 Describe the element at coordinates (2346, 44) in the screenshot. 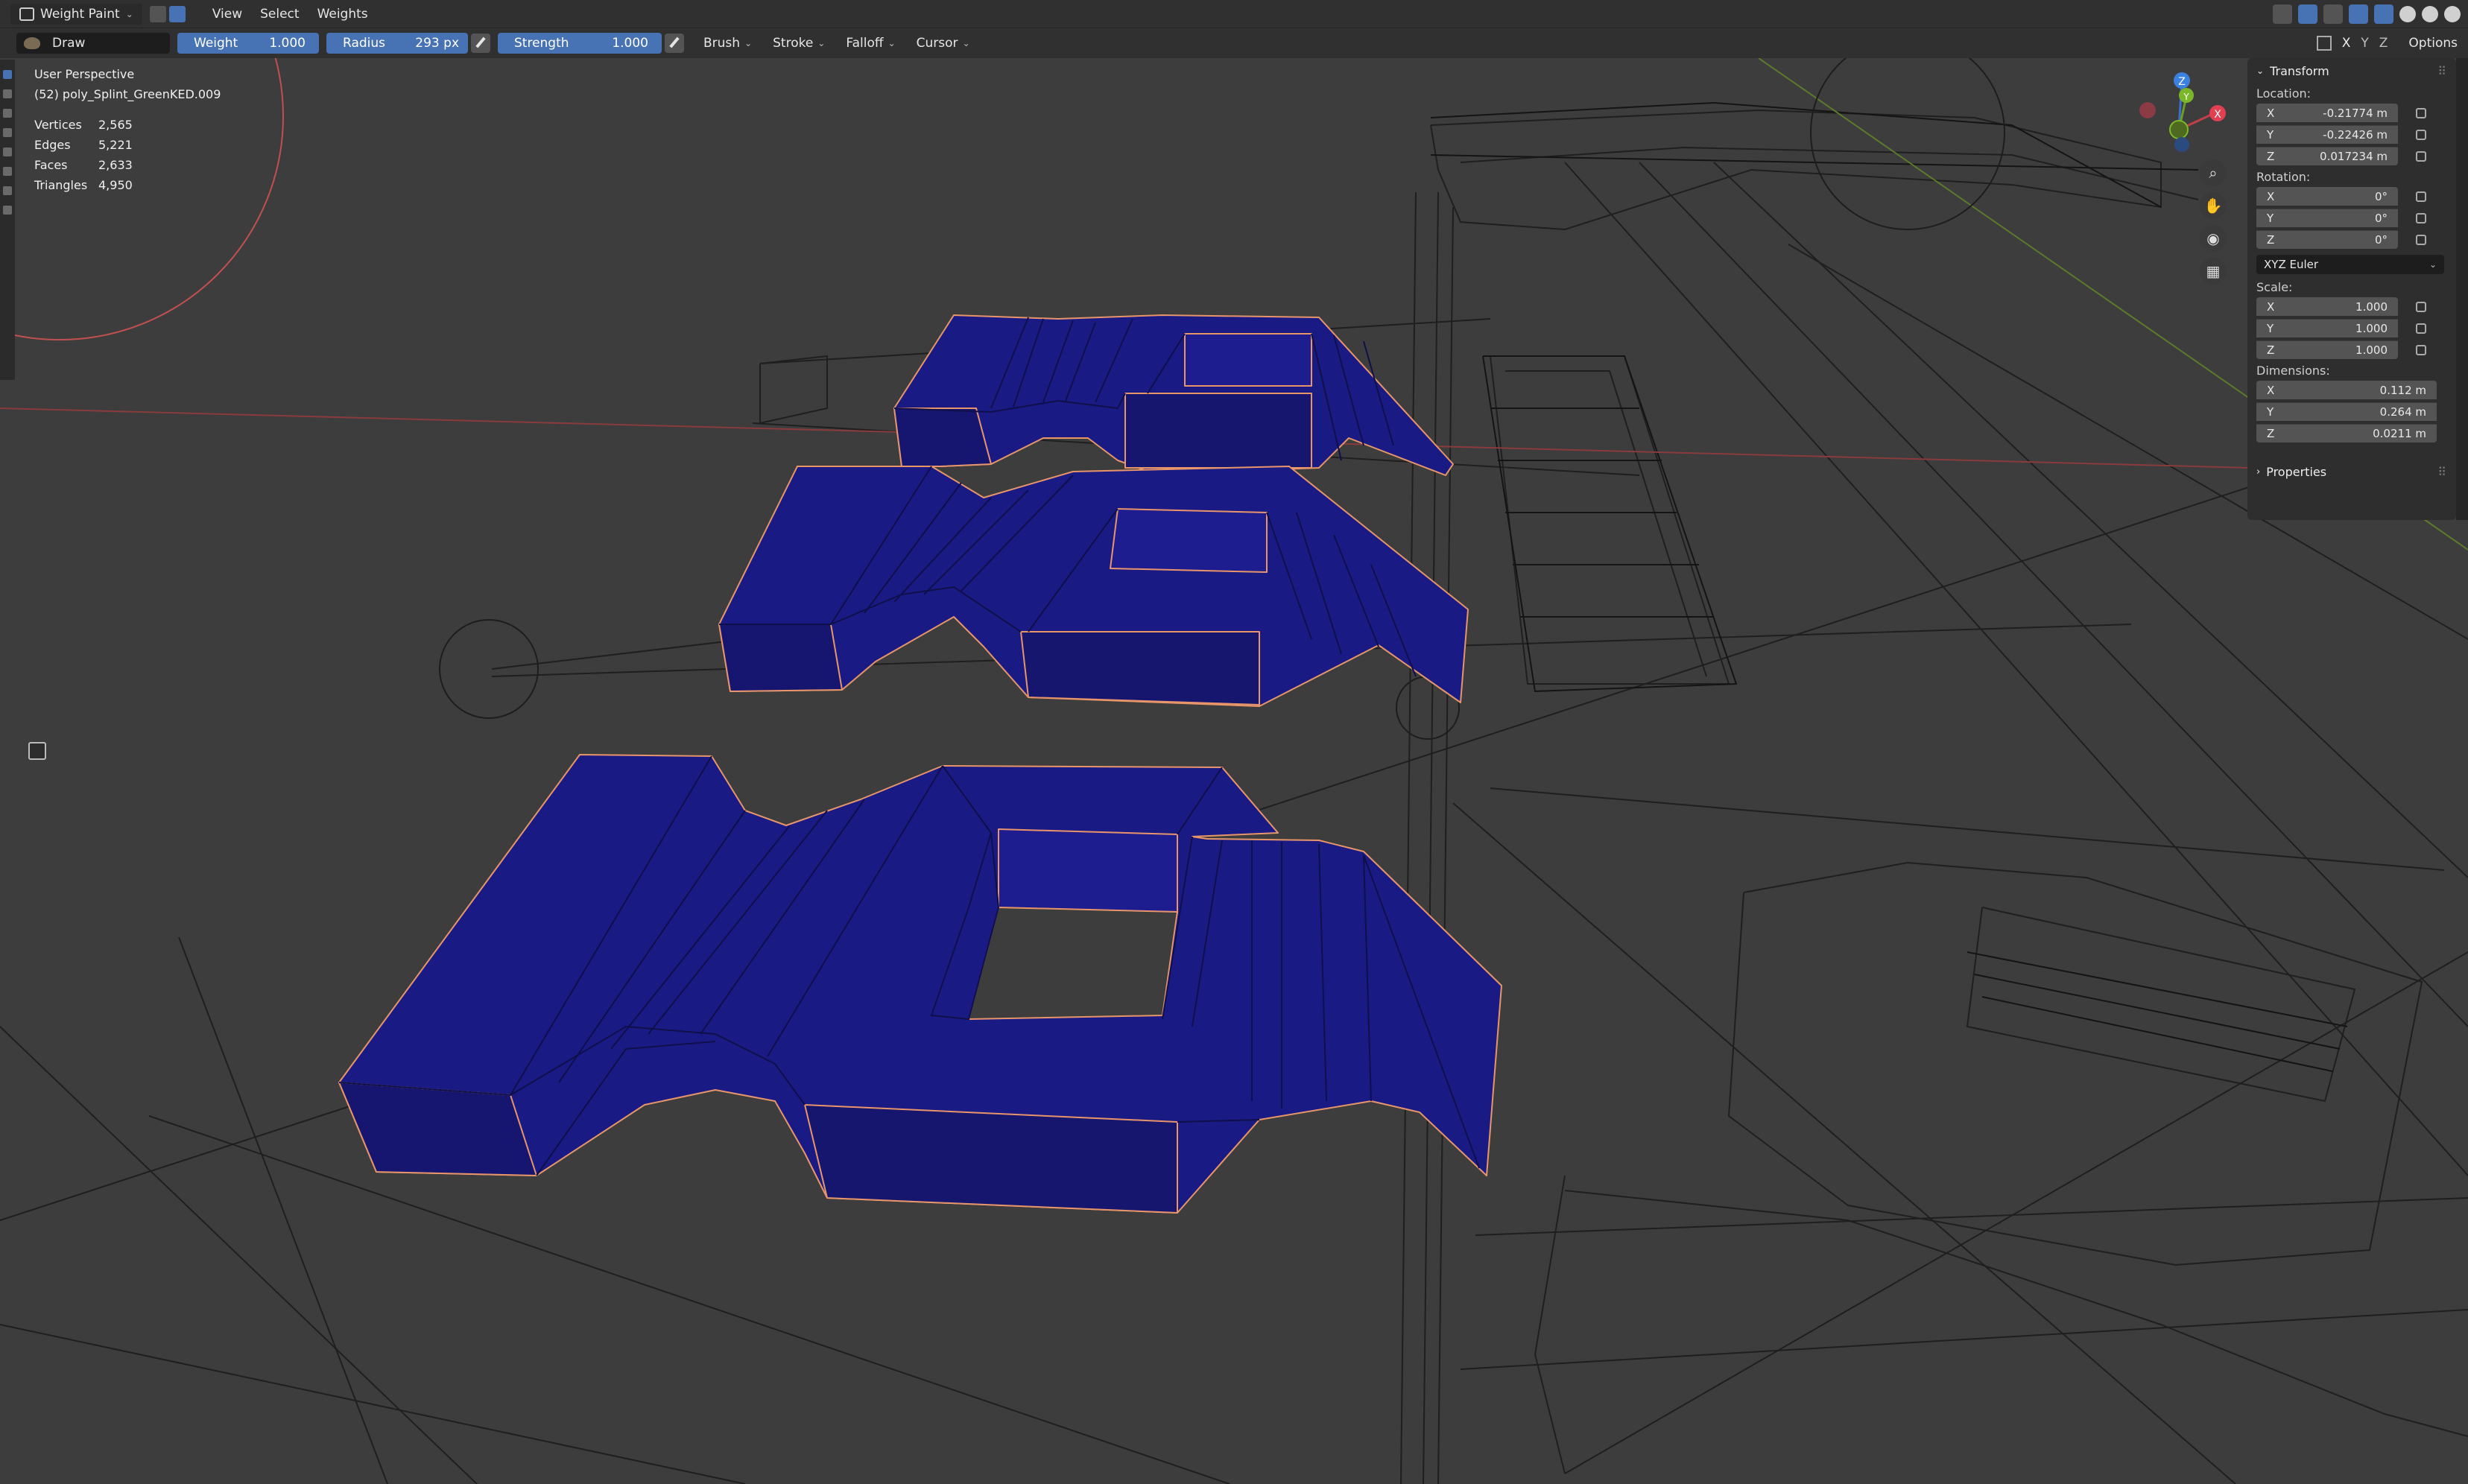

I see `symmetry-x: X` at that location.